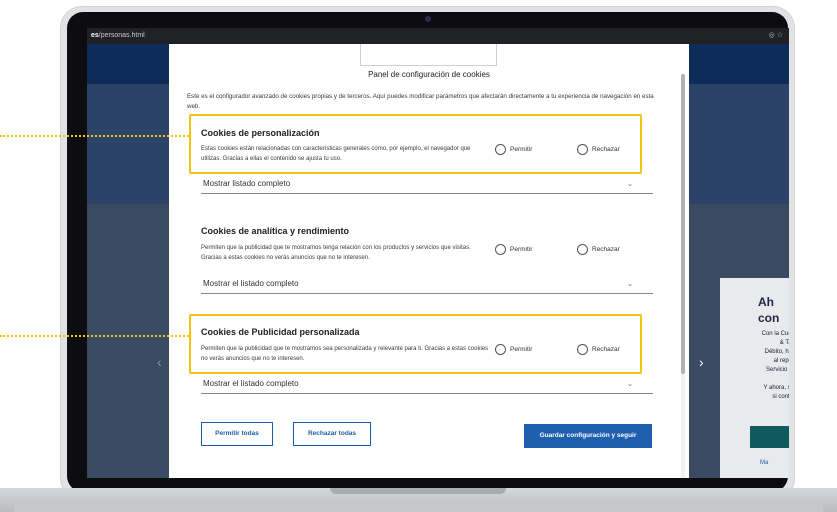  I want to click on laptop-base-notch, so click(418, 491).